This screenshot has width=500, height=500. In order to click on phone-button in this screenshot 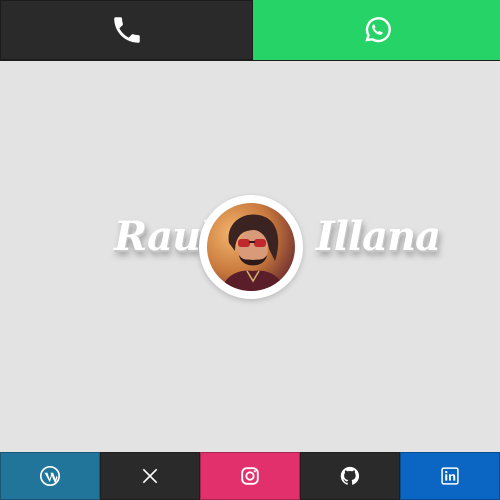, I will do `click(126, 30)`.